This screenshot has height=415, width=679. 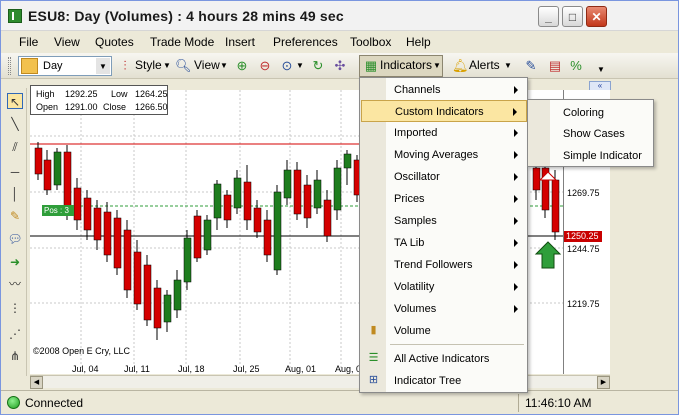 I want to click on open-label: Open, so click(x=47, y=107).